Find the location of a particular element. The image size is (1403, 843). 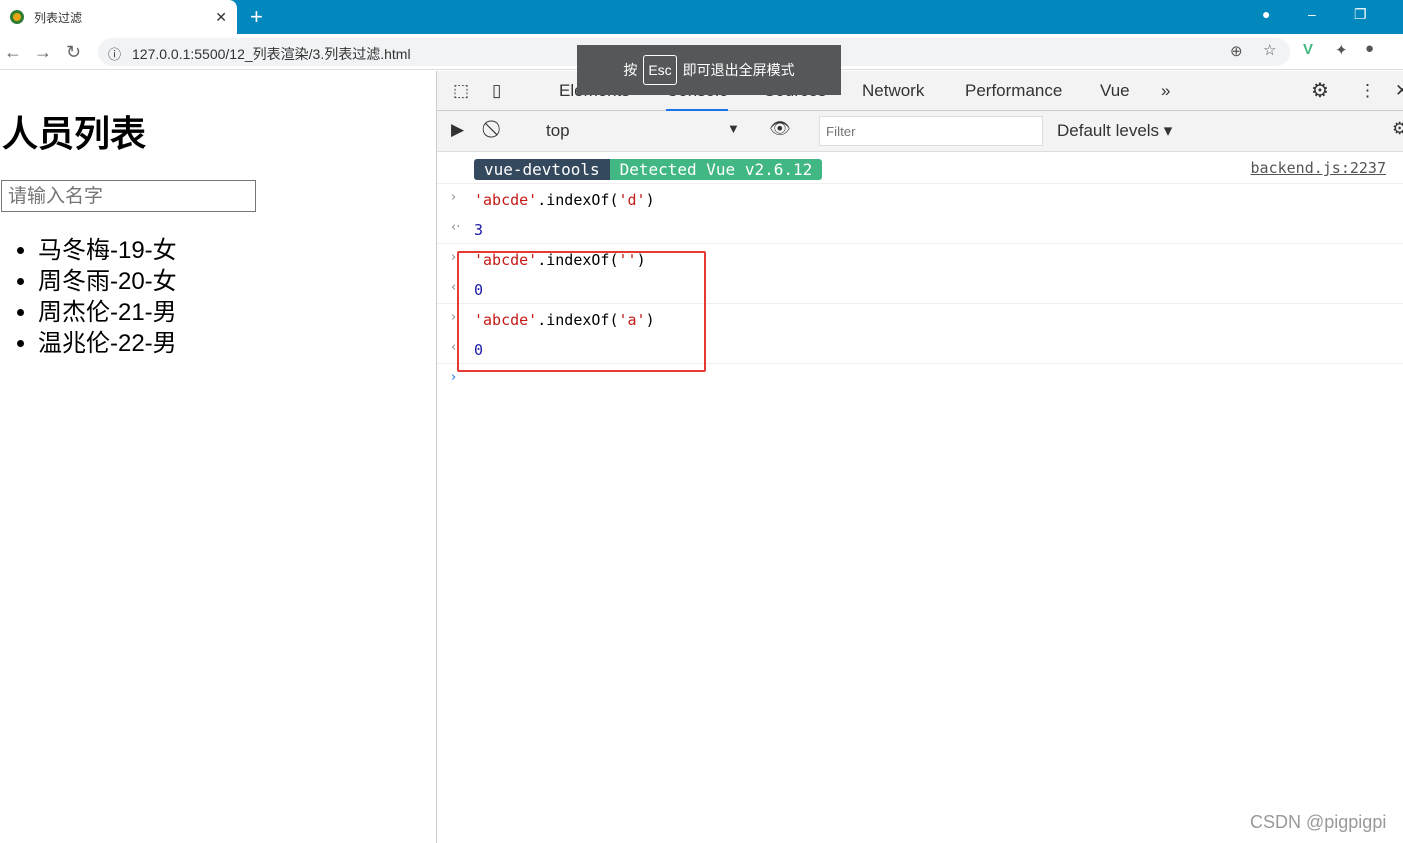

list-item: 周杰伦-21-男 is located at coordinates (107, 312).